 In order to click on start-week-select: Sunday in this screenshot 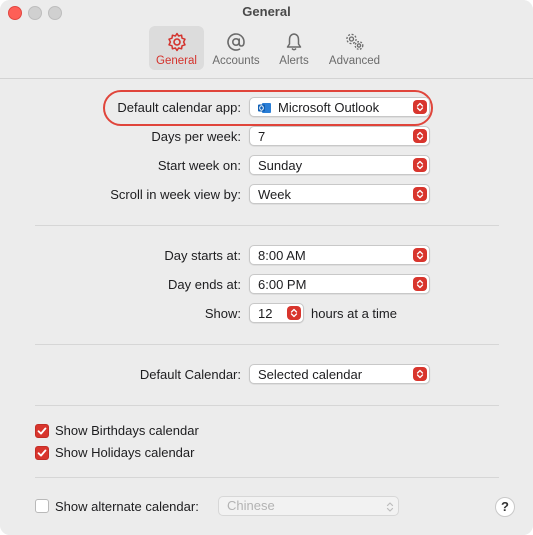, I will do `click(339, 165)`.